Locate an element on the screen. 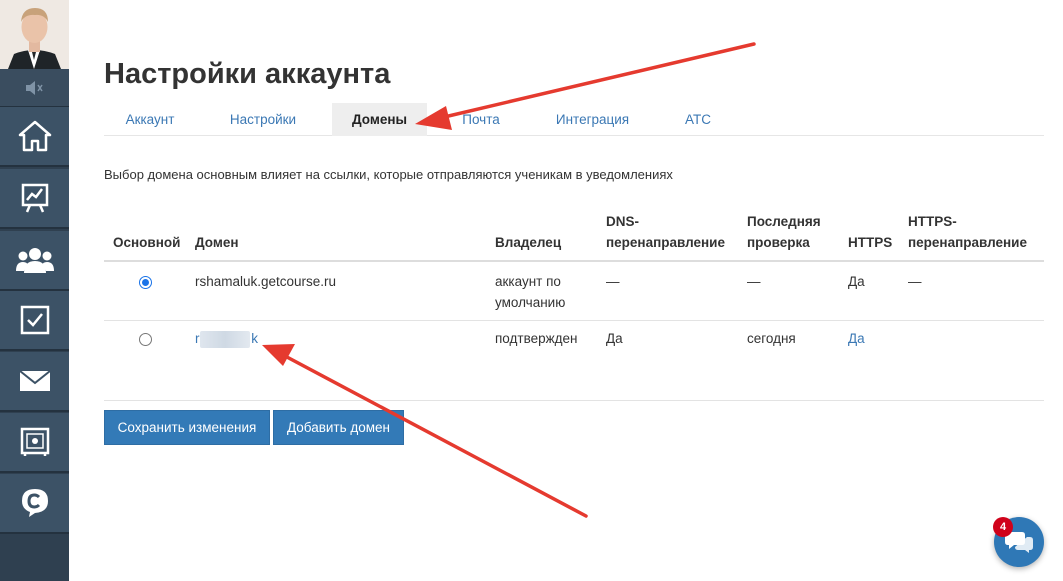  tab-integration: Интеграция is located at coordinates (592, 119).